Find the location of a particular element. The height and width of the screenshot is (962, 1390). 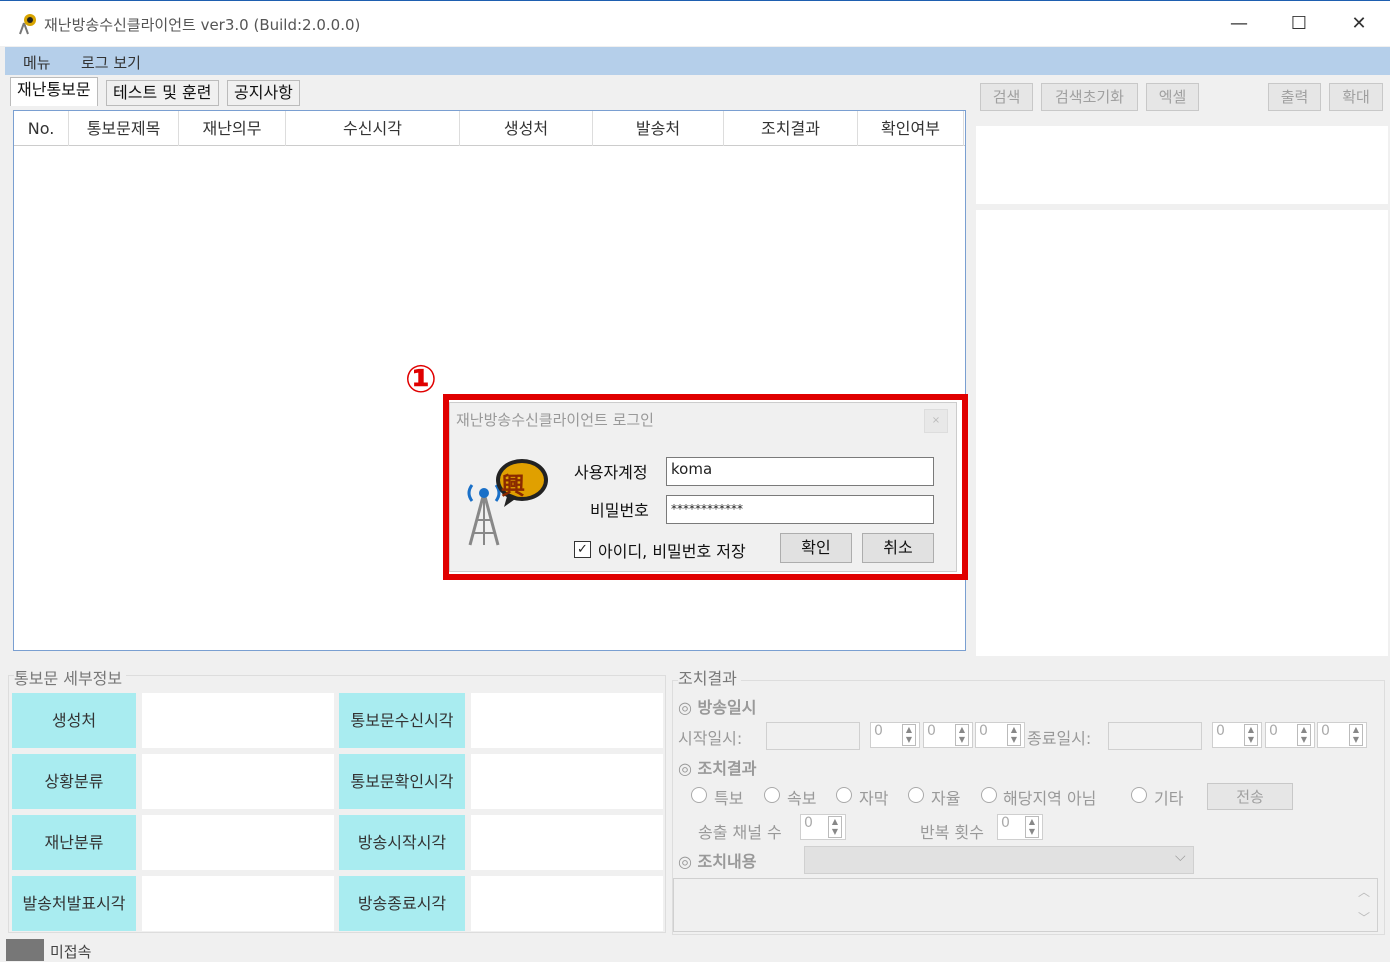

menu-item-menu: 메뉴 is located at coordinates (37, 62).